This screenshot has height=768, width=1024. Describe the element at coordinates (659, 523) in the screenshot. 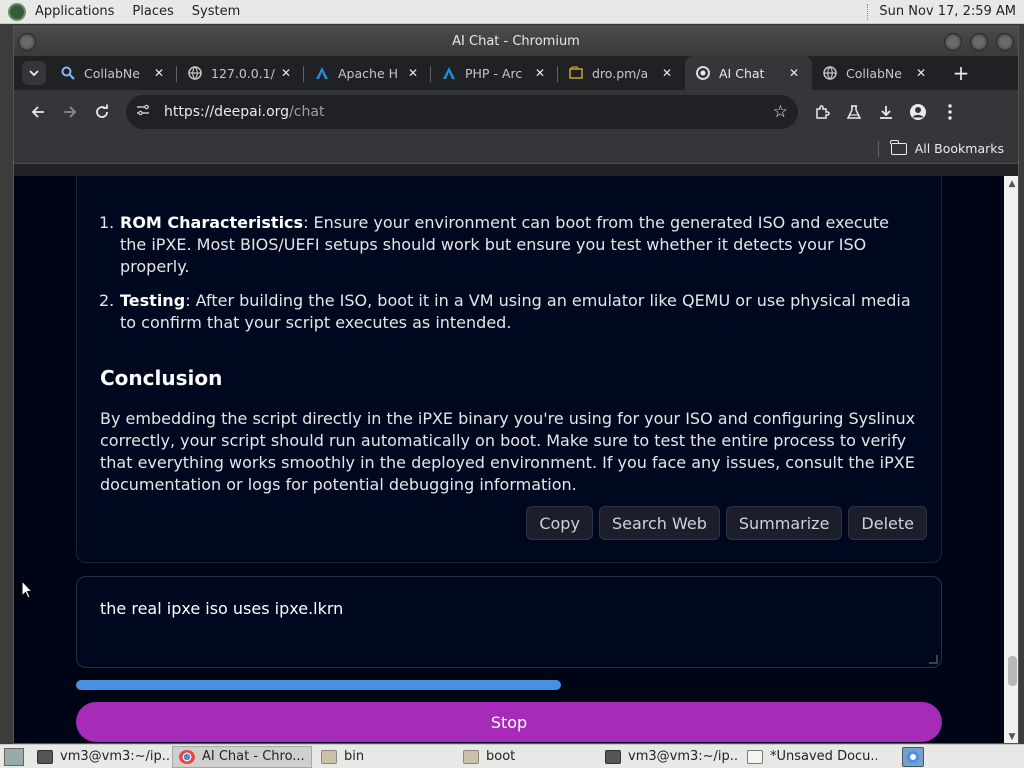

I see `search-web-button: Search Web` at that location.